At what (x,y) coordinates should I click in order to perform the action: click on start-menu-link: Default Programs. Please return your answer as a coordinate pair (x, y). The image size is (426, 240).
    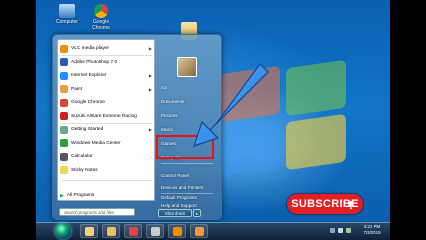
    Looking at the image, I should click on (179, 197).